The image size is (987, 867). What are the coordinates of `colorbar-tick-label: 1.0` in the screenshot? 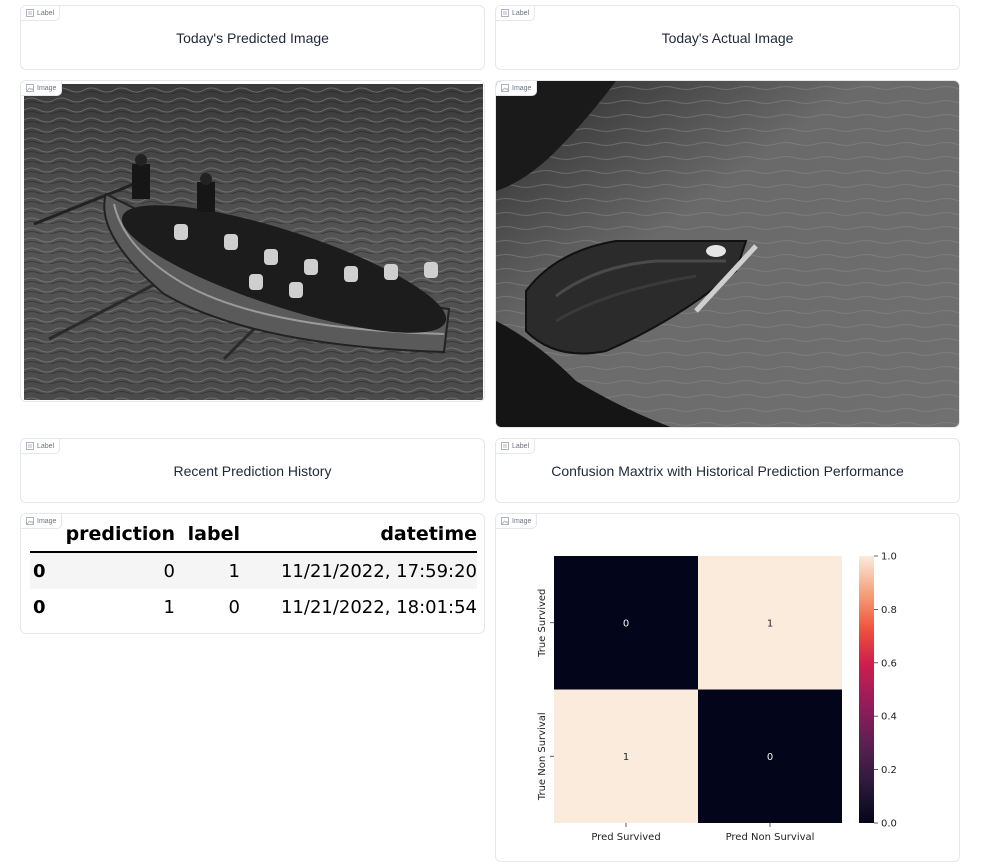 It's located at (889, 557).